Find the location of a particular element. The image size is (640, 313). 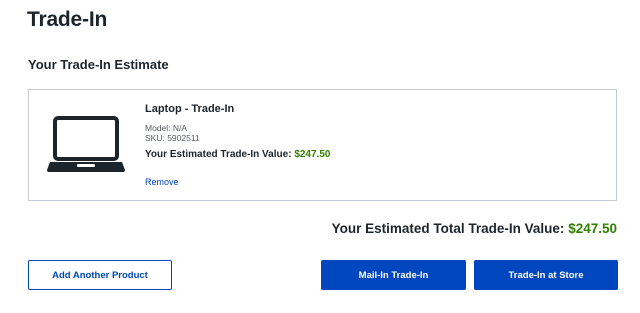

total-value-amount: $247.50 is located at coordinates (592, 228).